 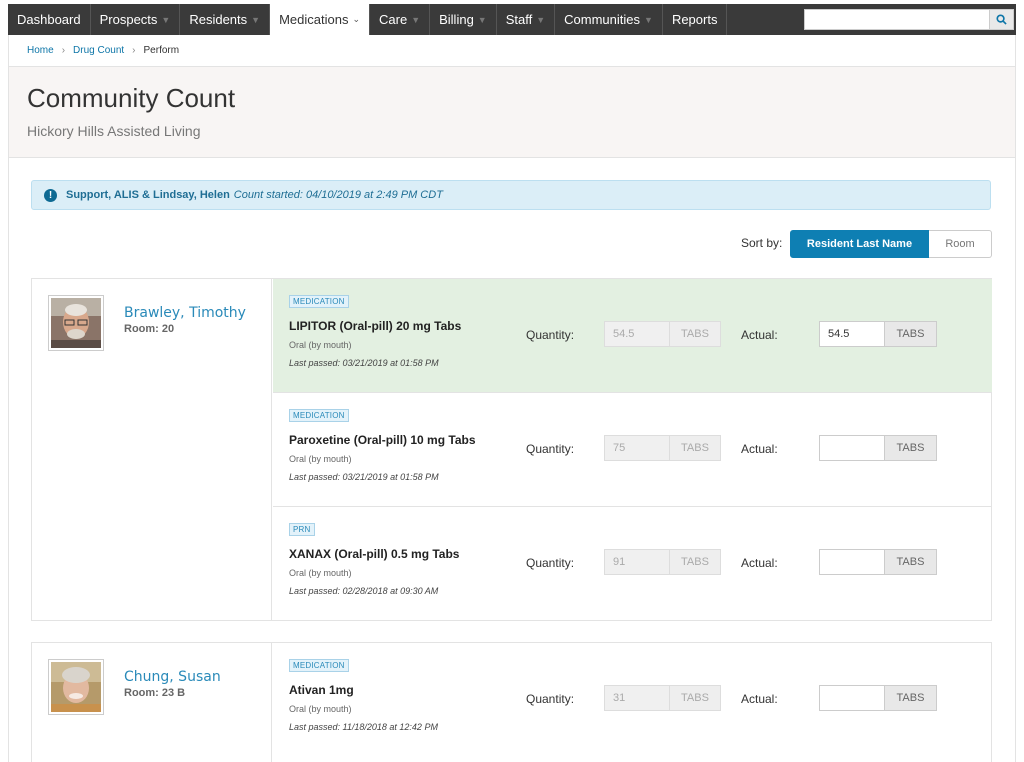 What do you see at coordinates (172, 677) in the screenshot?
I see `resident-name-link: Chung, Susan` at bounding box center [172, 677].